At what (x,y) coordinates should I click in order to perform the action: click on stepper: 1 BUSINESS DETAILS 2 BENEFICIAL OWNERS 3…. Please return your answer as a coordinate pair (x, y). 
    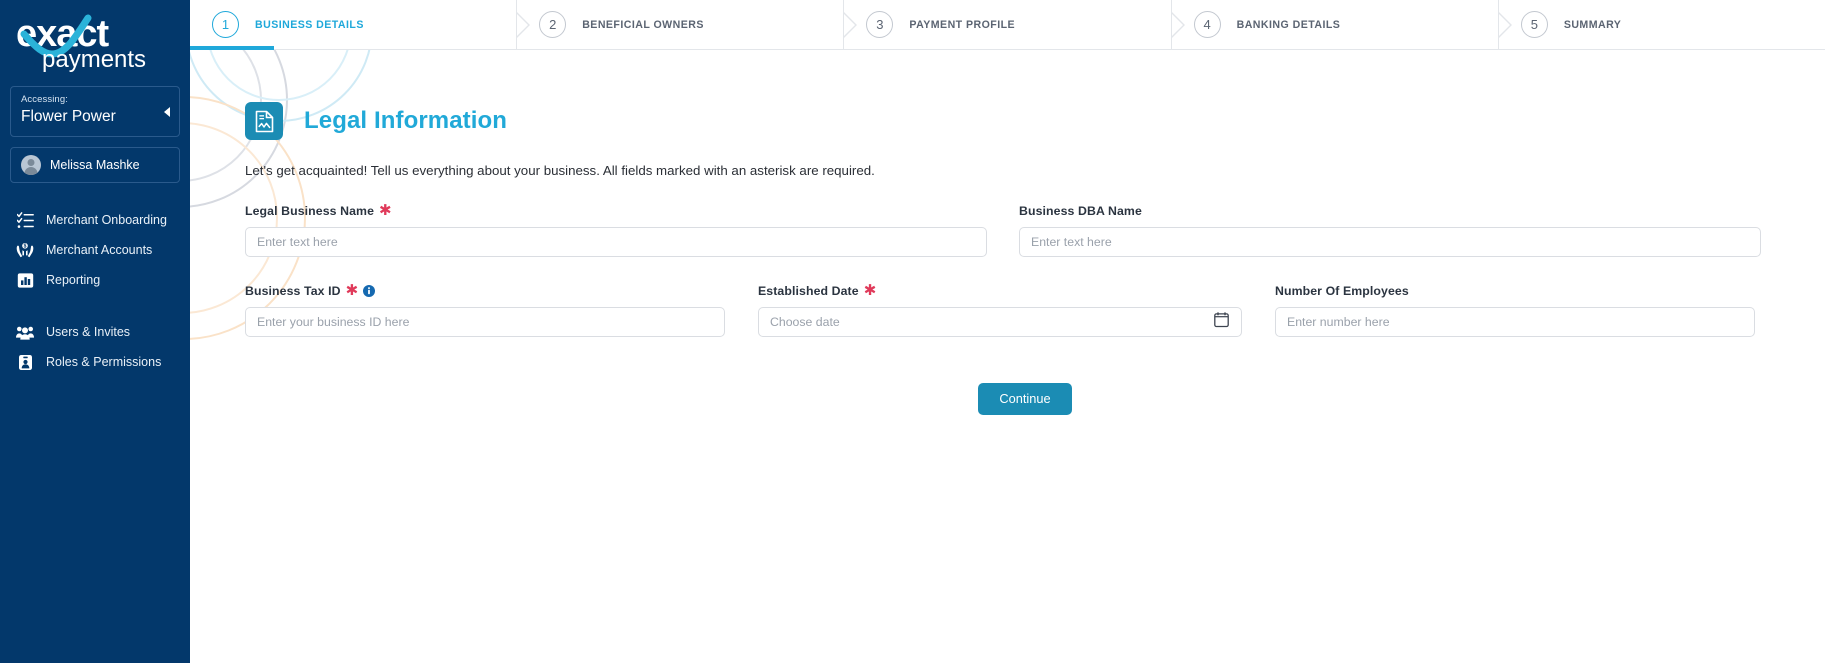
    Looking at the image, I should click on (1007, 25).